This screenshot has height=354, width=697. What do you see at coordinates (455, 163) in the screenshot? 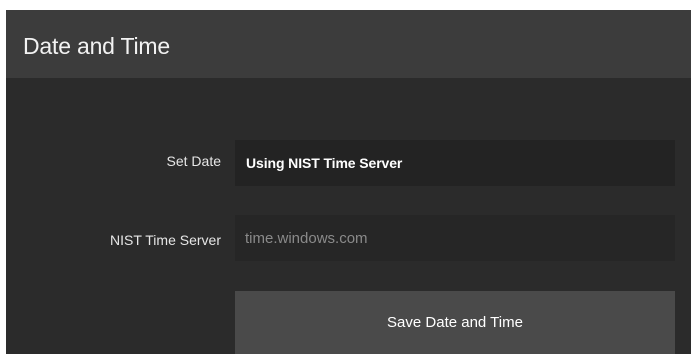
I see `set-date-select: Using NIST Time Server` at bounding box center [455, 163].